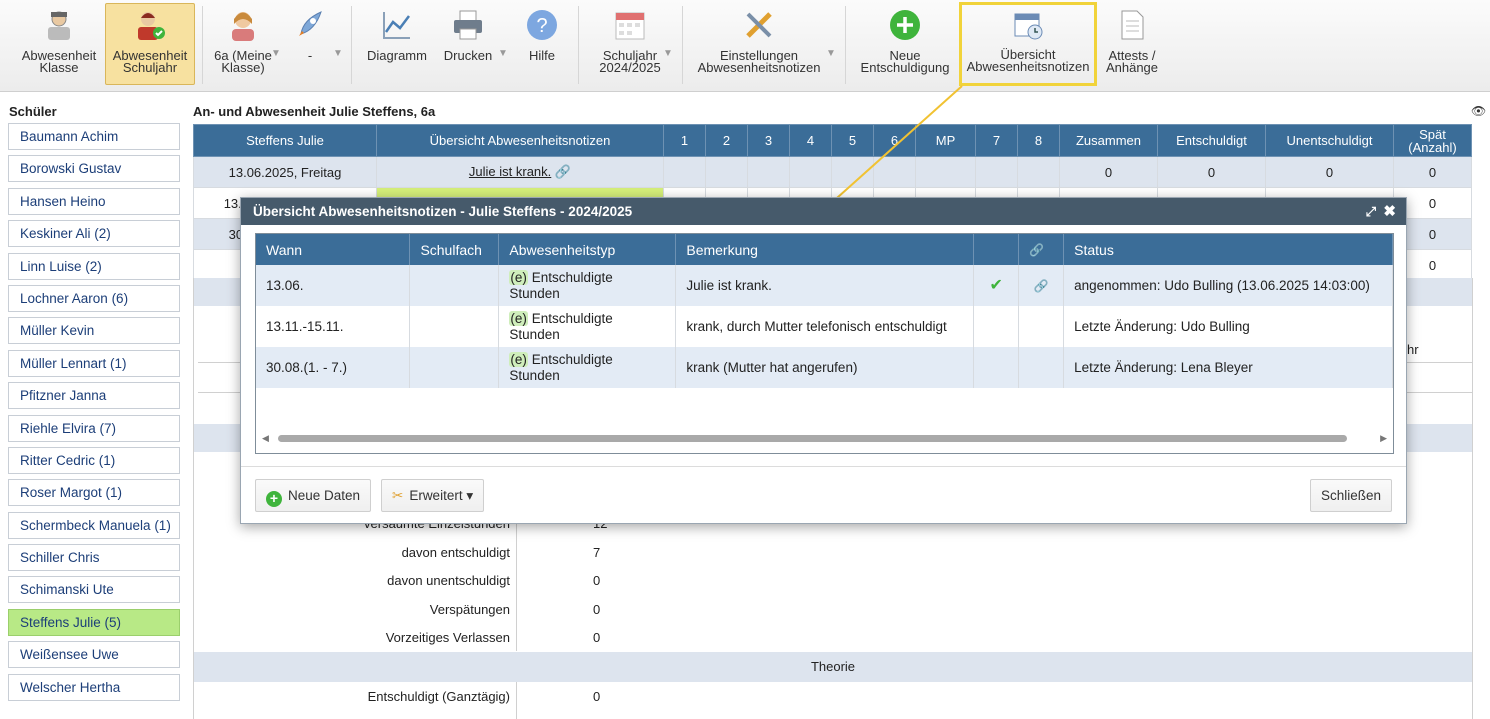 The image size is (1490, 719). I want to click on student-item: Borowski Gustav, so click(94, 169).